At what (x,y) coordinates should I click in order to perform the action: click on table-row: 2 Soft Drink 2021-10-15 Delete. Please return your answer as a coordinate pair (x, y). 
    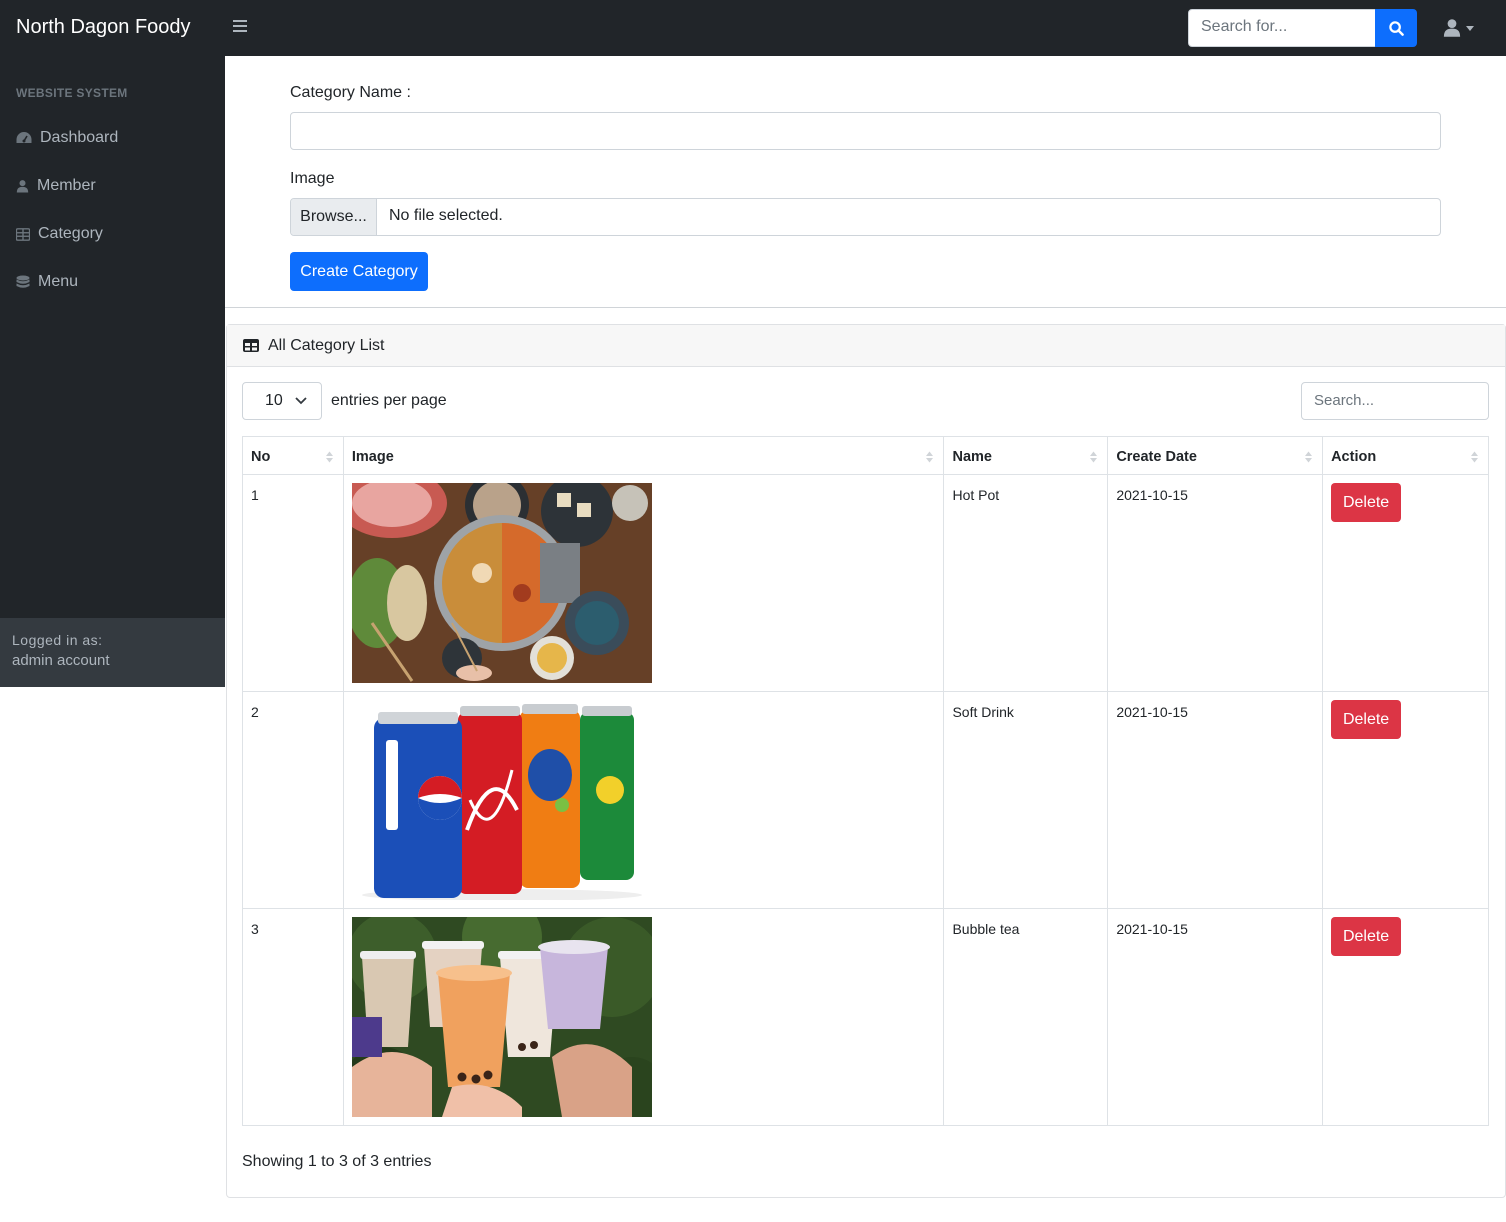
    Looking at the image, I should click on (865, 800).